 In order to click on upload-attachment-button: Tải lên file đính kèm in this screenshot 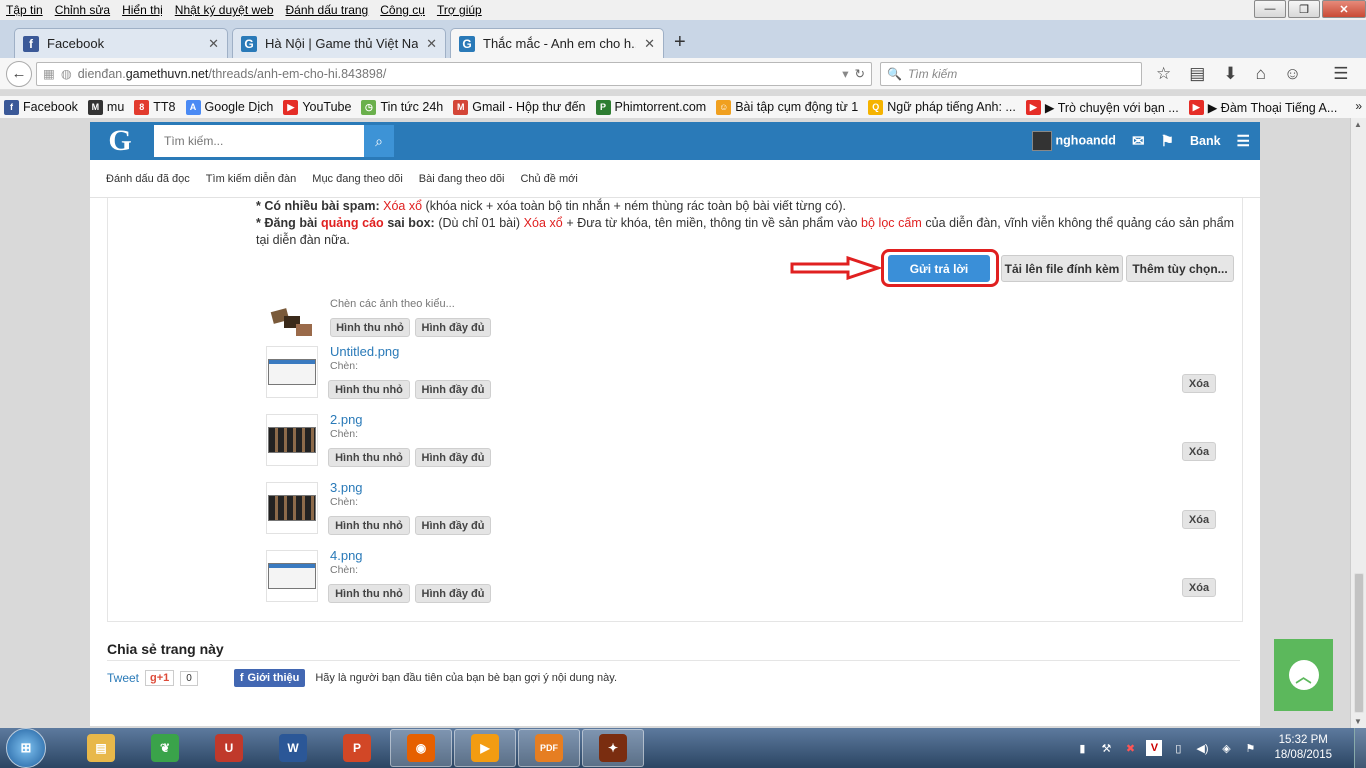, I will do `click(1062, 268)`.